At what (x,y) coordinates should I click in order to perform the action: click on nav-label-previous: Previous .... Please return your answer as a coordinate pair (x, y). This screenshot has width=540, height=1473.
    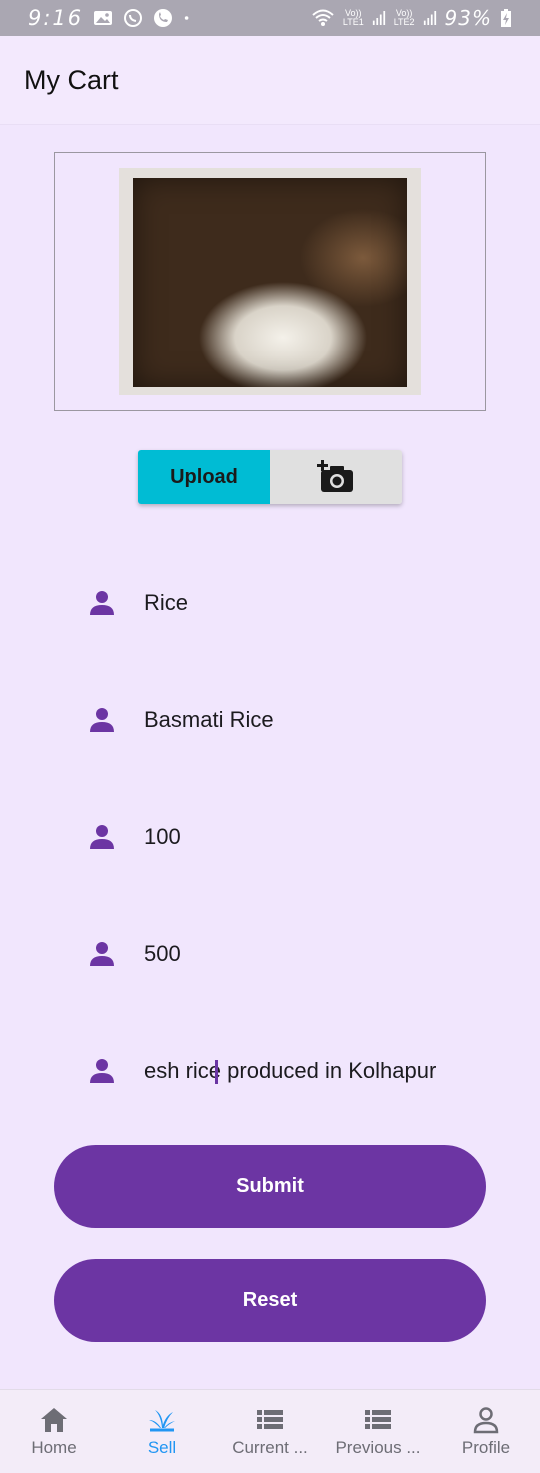
    Looking at the image, I should click on (378, 1447).